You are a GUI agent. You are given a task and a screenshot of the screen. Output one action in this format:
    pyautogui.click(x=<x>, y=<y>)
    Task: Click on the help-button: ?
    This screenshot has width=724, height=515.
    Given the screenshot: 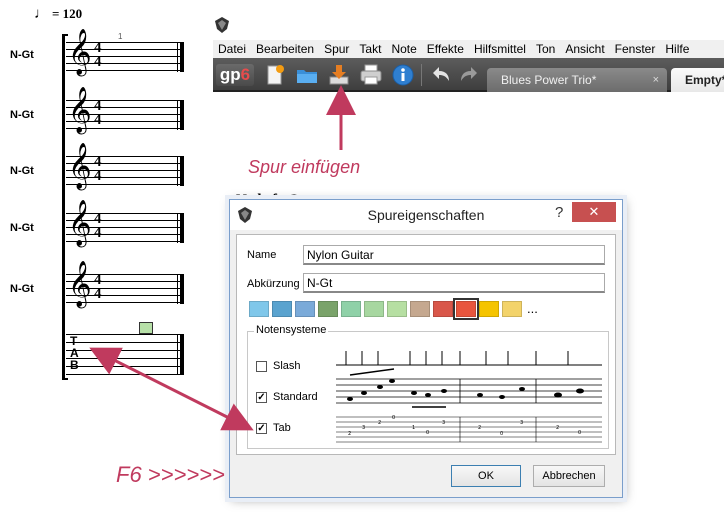 What is the action you would take?
    pyautogui.click(x=559, y=212)
    